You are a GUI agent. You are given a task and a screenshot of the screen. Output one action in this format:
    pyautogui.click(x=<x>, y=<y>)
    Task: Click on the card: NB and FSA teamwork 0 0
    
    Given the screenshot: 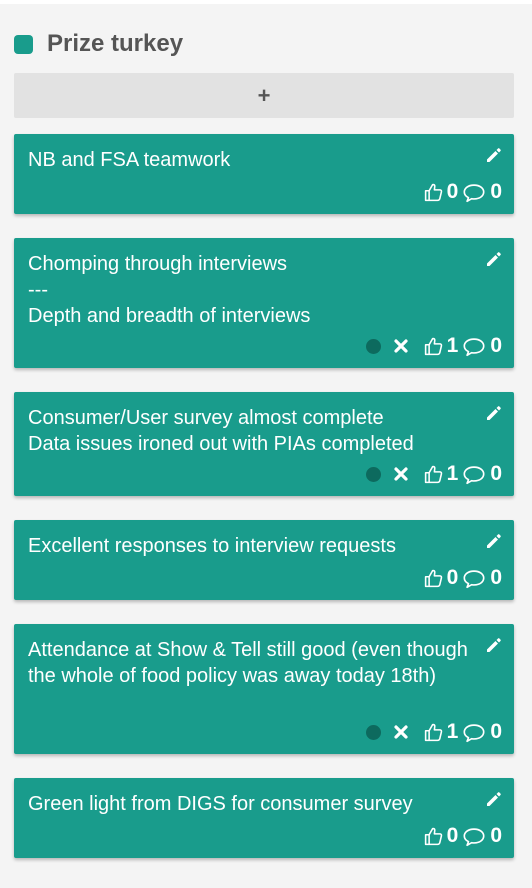 What is the action you would take?
    pyautogui.click(x=264, y=174)
    